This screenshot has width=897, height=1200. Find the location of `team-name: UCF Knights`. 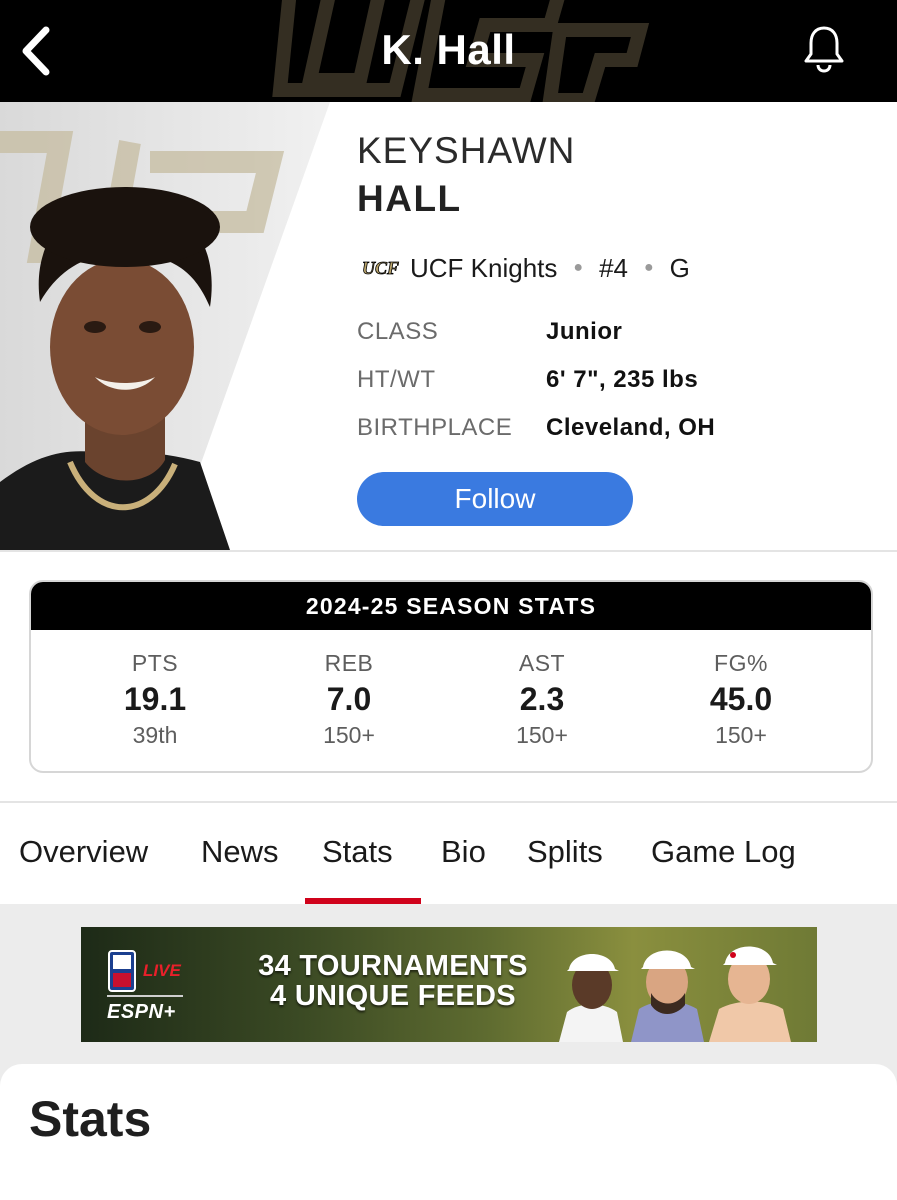

team-name: UCF Knights is located at coordinates (483, 268).